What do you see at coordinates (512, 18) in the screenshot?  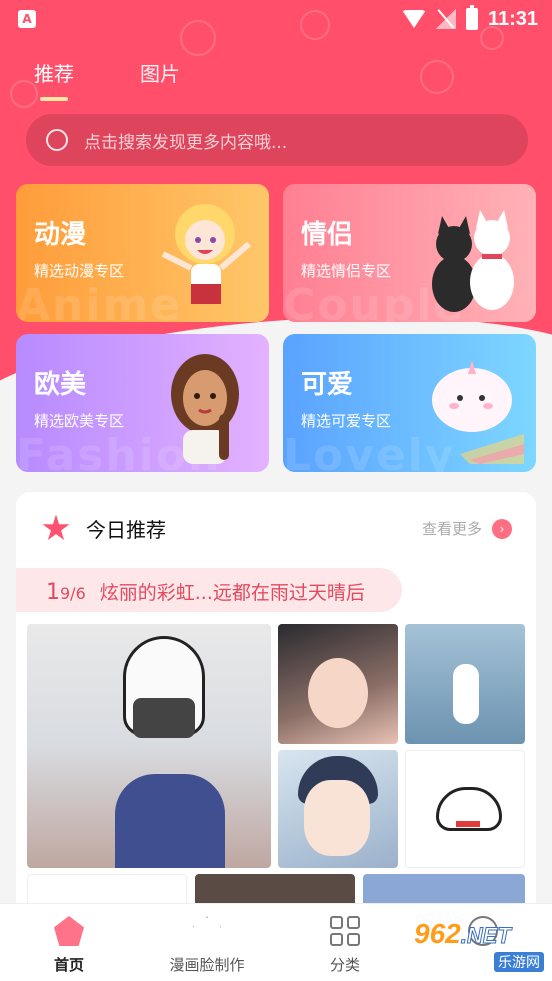 I see `status-time: 11:31` at bounding box center [512, 18].